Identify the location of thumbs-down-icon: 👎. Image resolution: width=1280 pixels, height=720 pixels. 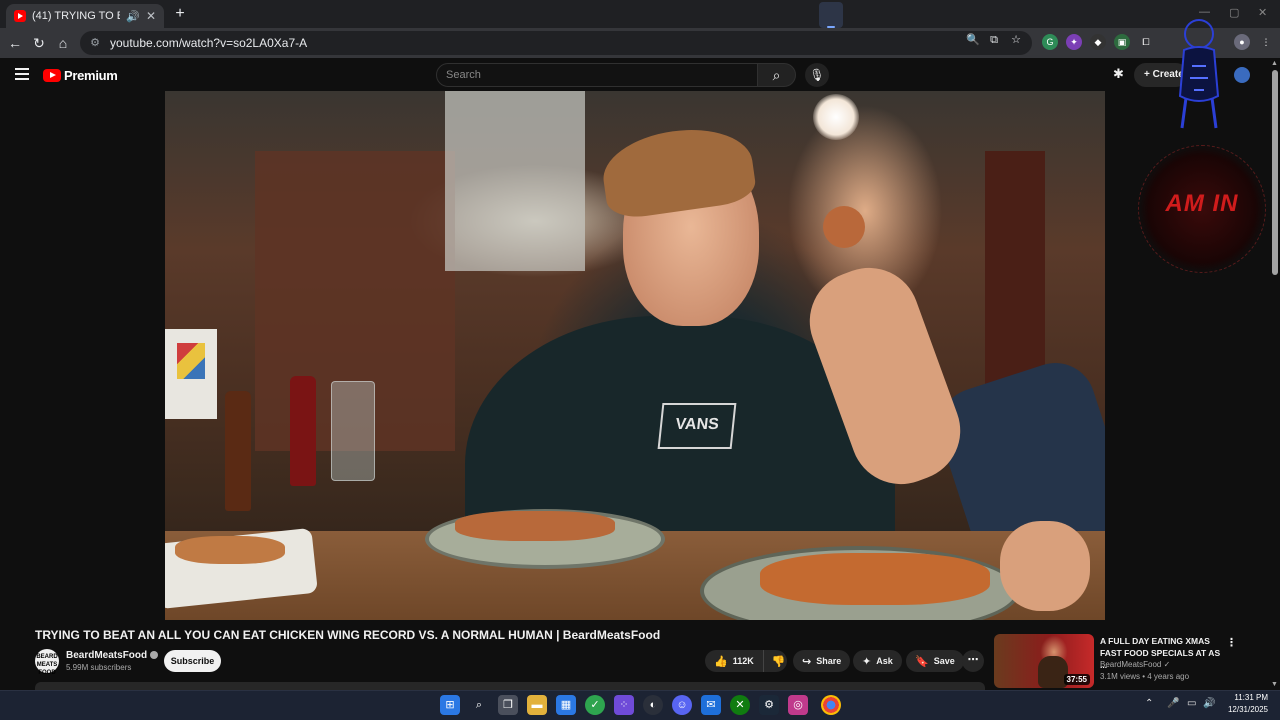
(778, 661).